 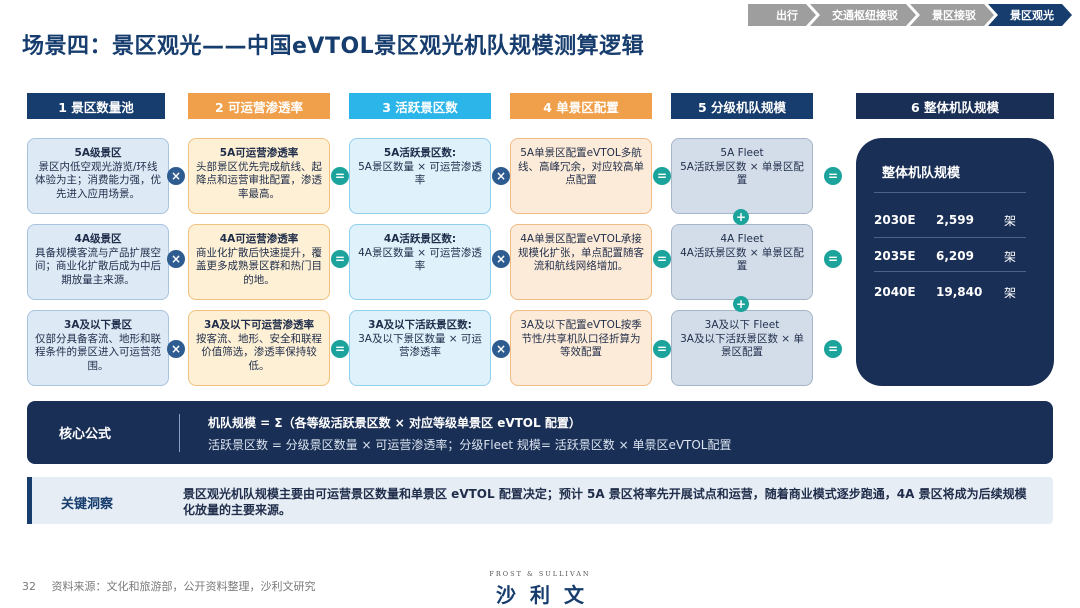 What do you see at coordinates (782, 15) in the screenshot?
I see `breadcrumb-item-travel: 出行` at bounding box center [782, 15].